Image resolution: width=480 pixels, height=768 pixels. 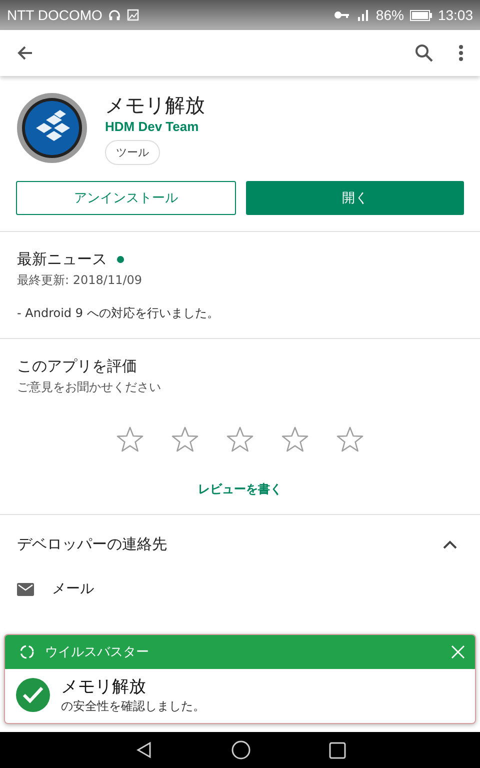 What do you see at coordinates (33, 695) in the screenshot?
I see `check-icon` at bounding box center [33, 695].